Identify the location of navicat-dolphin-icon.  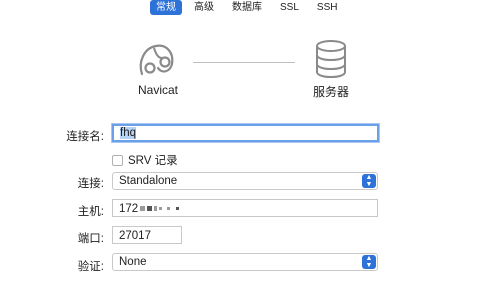
(157, 59).